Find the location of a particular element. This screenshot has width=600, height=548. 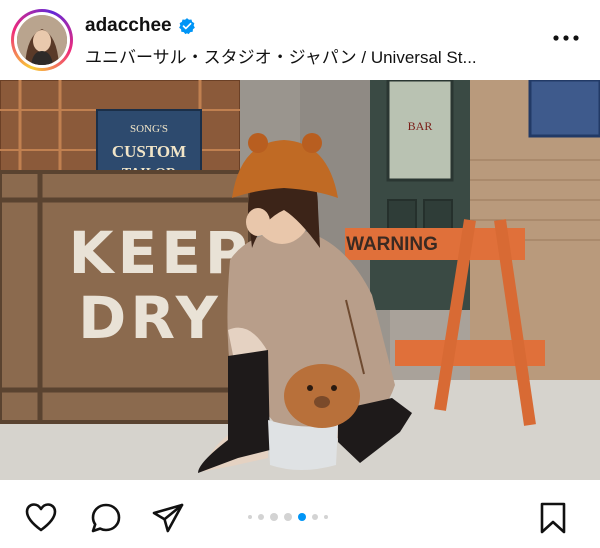

verified-icon is located at coordinates (186, 26).